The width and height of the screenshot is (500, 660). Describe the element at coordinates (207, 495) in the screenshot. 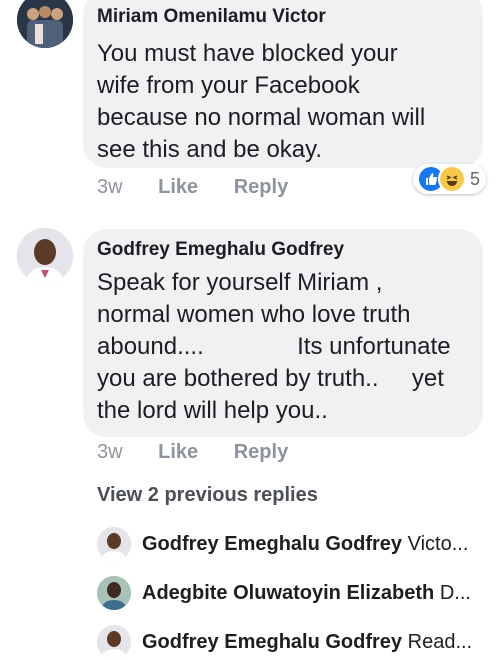

I see `view-previous-replies-link: View 2 previous replies` at that location.